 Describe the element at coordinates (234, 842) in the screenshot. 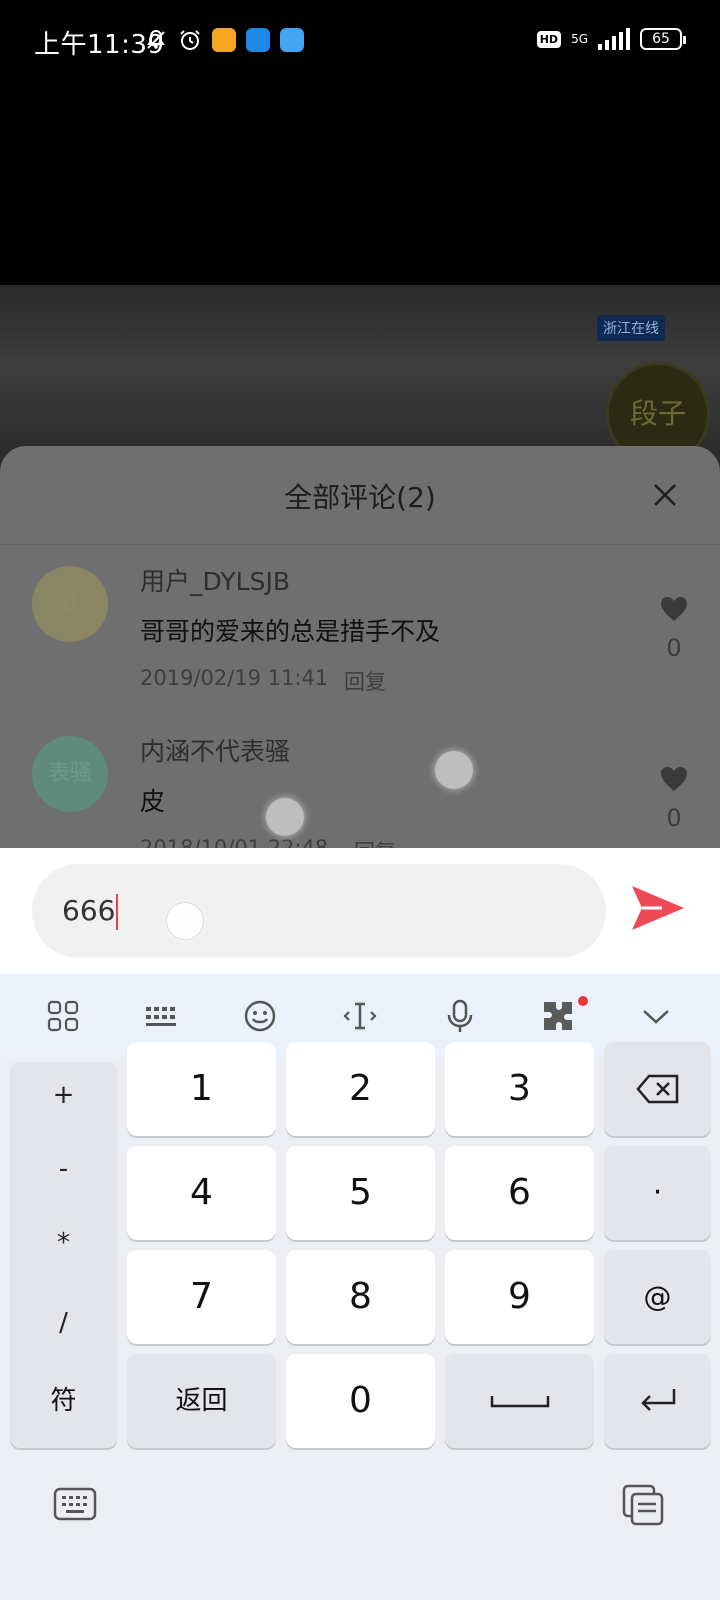

I see `comment-time: 2018/10/01 22:48` at that location.